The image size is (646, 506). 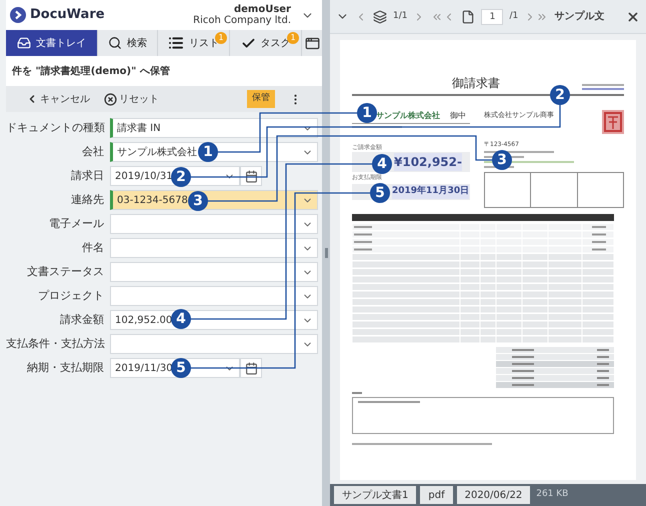 What do you see at coordinates (428, 162) in the screenshot?
I see `invoice-amount: ¥102,952-` at bounding box center [428, 162].